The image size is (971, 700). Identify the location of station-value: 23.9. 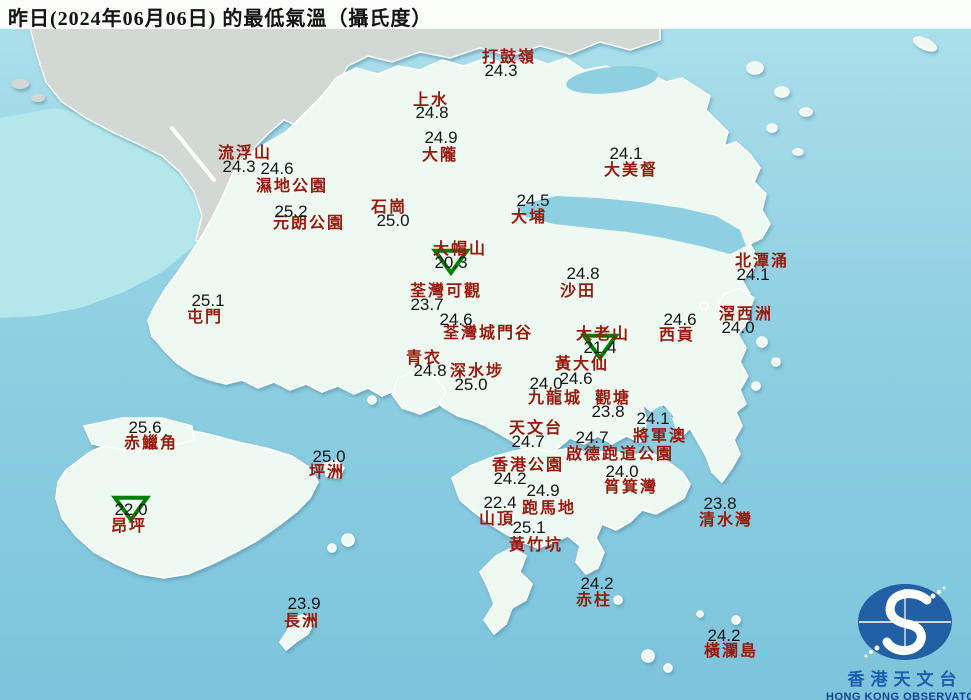
(304, 603).